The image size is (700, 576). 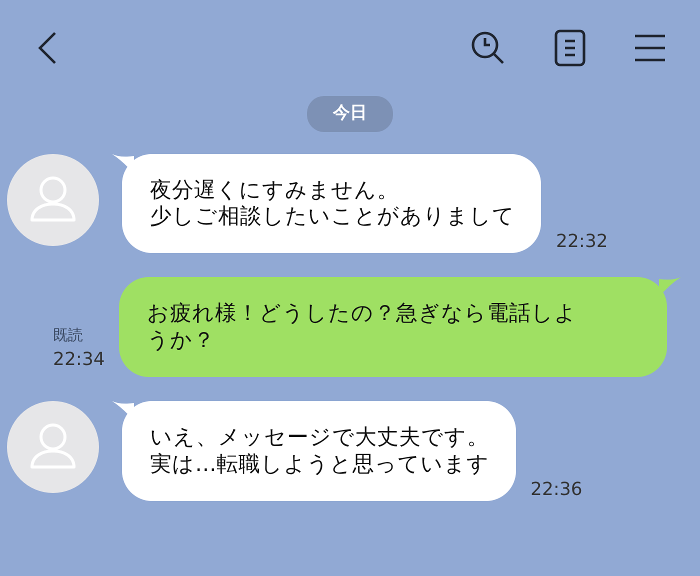 I want to click on notes-icon, so click(x=570, y=48).